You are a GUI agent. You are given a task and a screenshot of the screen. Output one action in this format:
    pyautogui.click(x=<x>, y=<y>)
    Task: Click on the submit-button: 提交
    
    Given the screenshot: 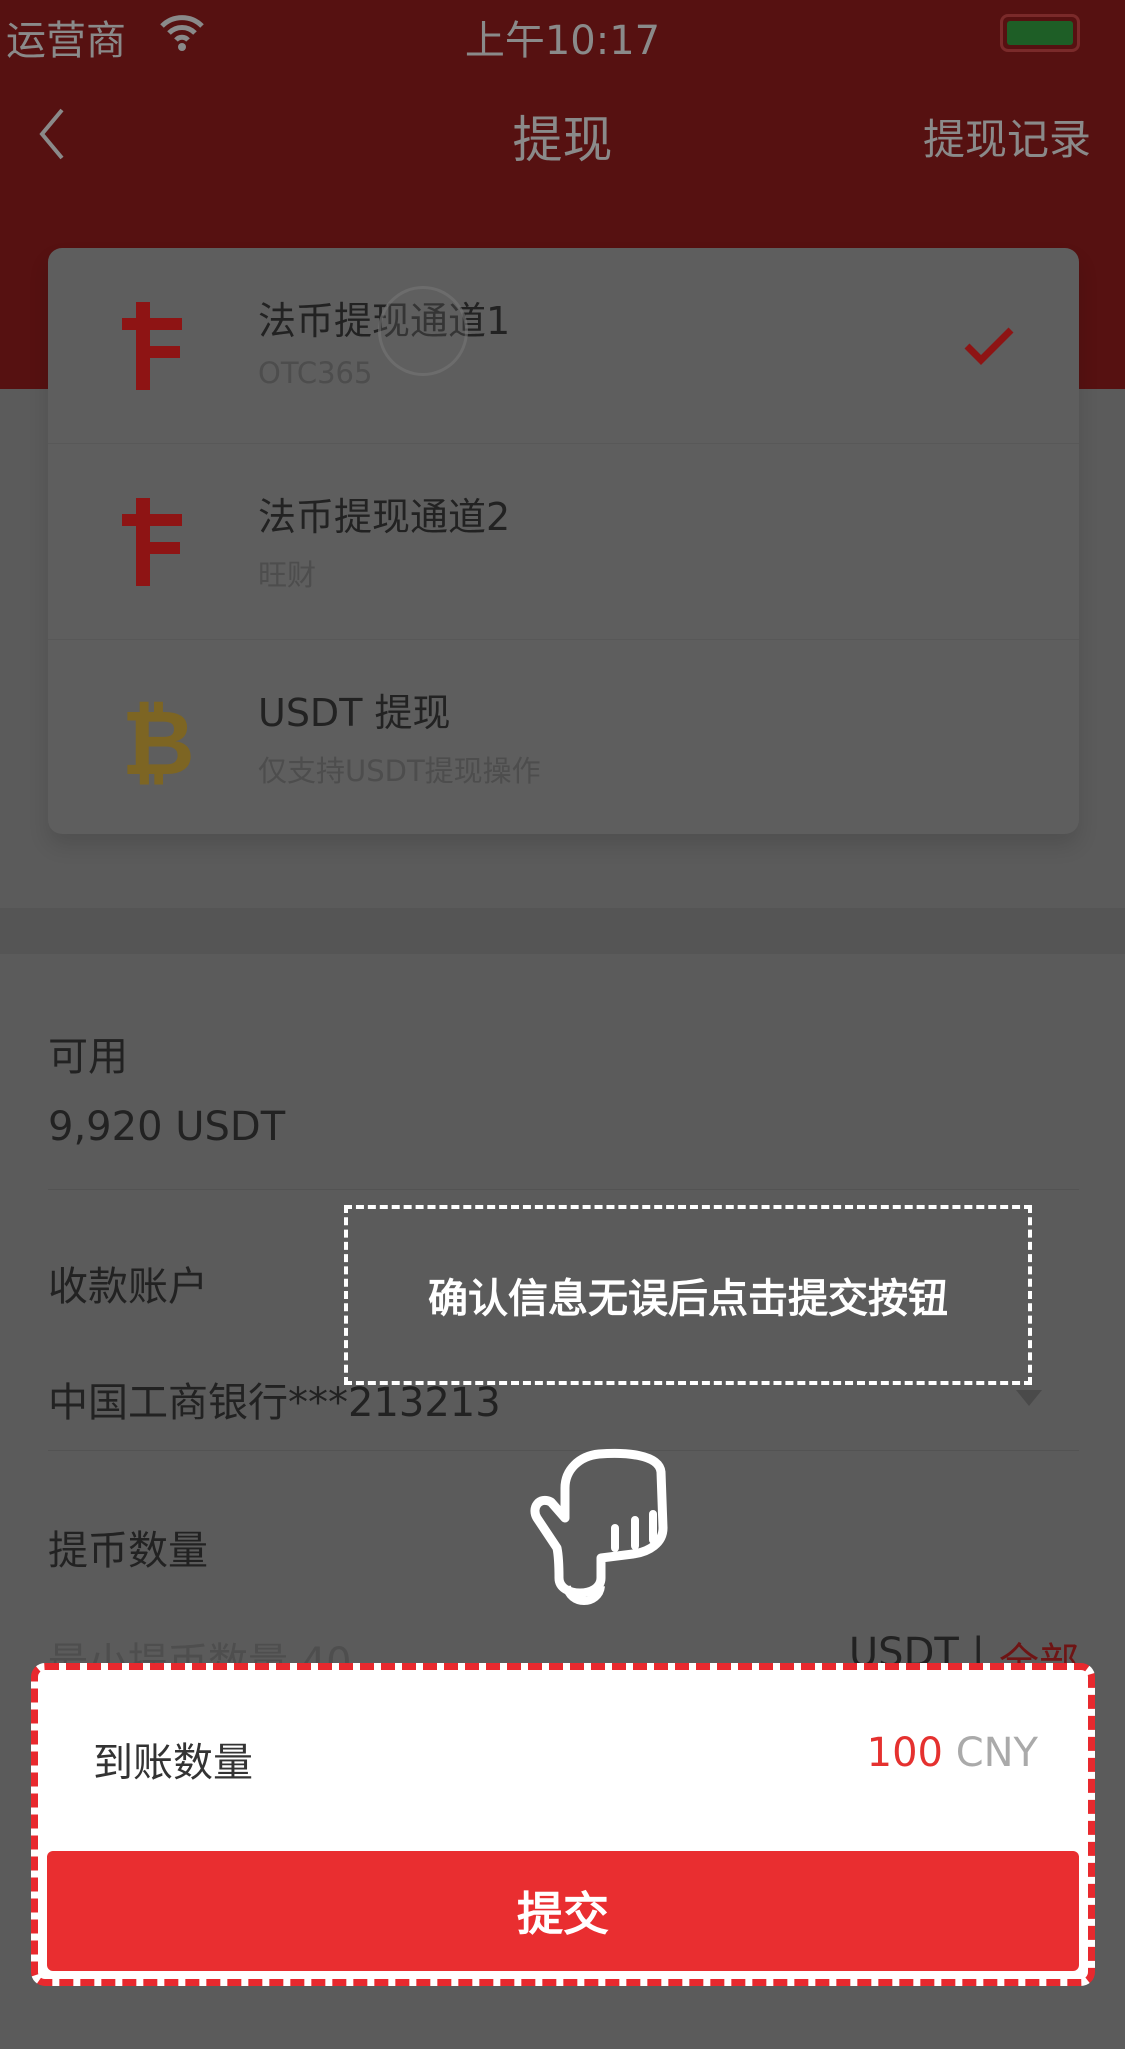 What is the action you would take?
    pyautogui.click(x=563, y=1911)
    